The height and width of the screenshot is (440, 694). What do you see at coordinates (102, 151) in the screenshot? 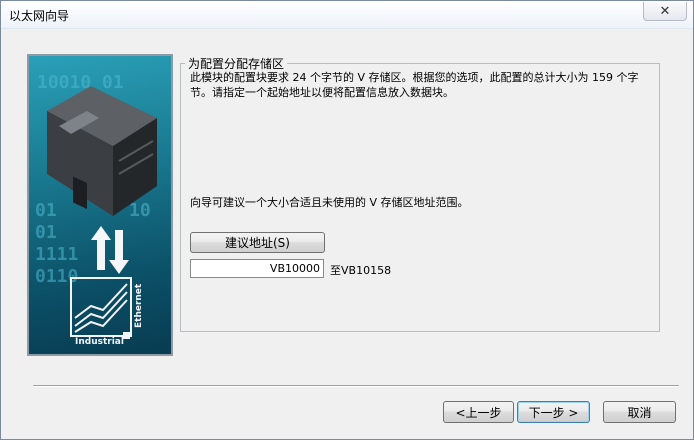
I see `plc-device-icon` at bounding box center [102, 151].